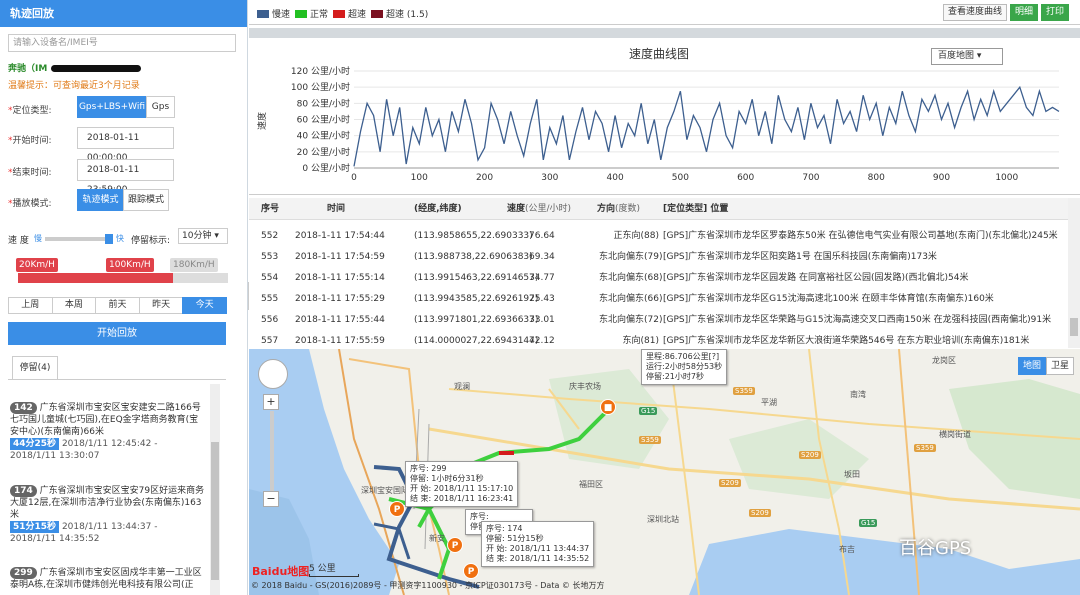 This screenshot has width=1080, height=595. What do you see at coordinates (161, 305) in the screenshot?
I see `tab-yesterday: 昨天` at bounding box center [161, 305].